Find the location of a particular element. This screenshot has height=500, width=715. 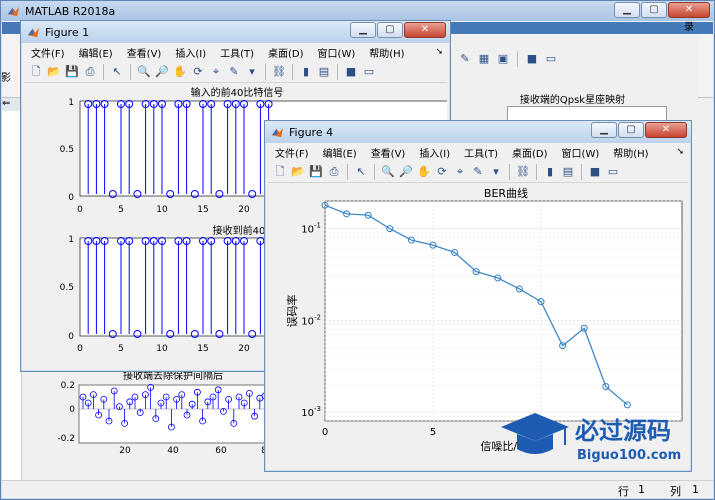

matlab-window-title: MATLAB R2018a is located at coordinates (70, 11).